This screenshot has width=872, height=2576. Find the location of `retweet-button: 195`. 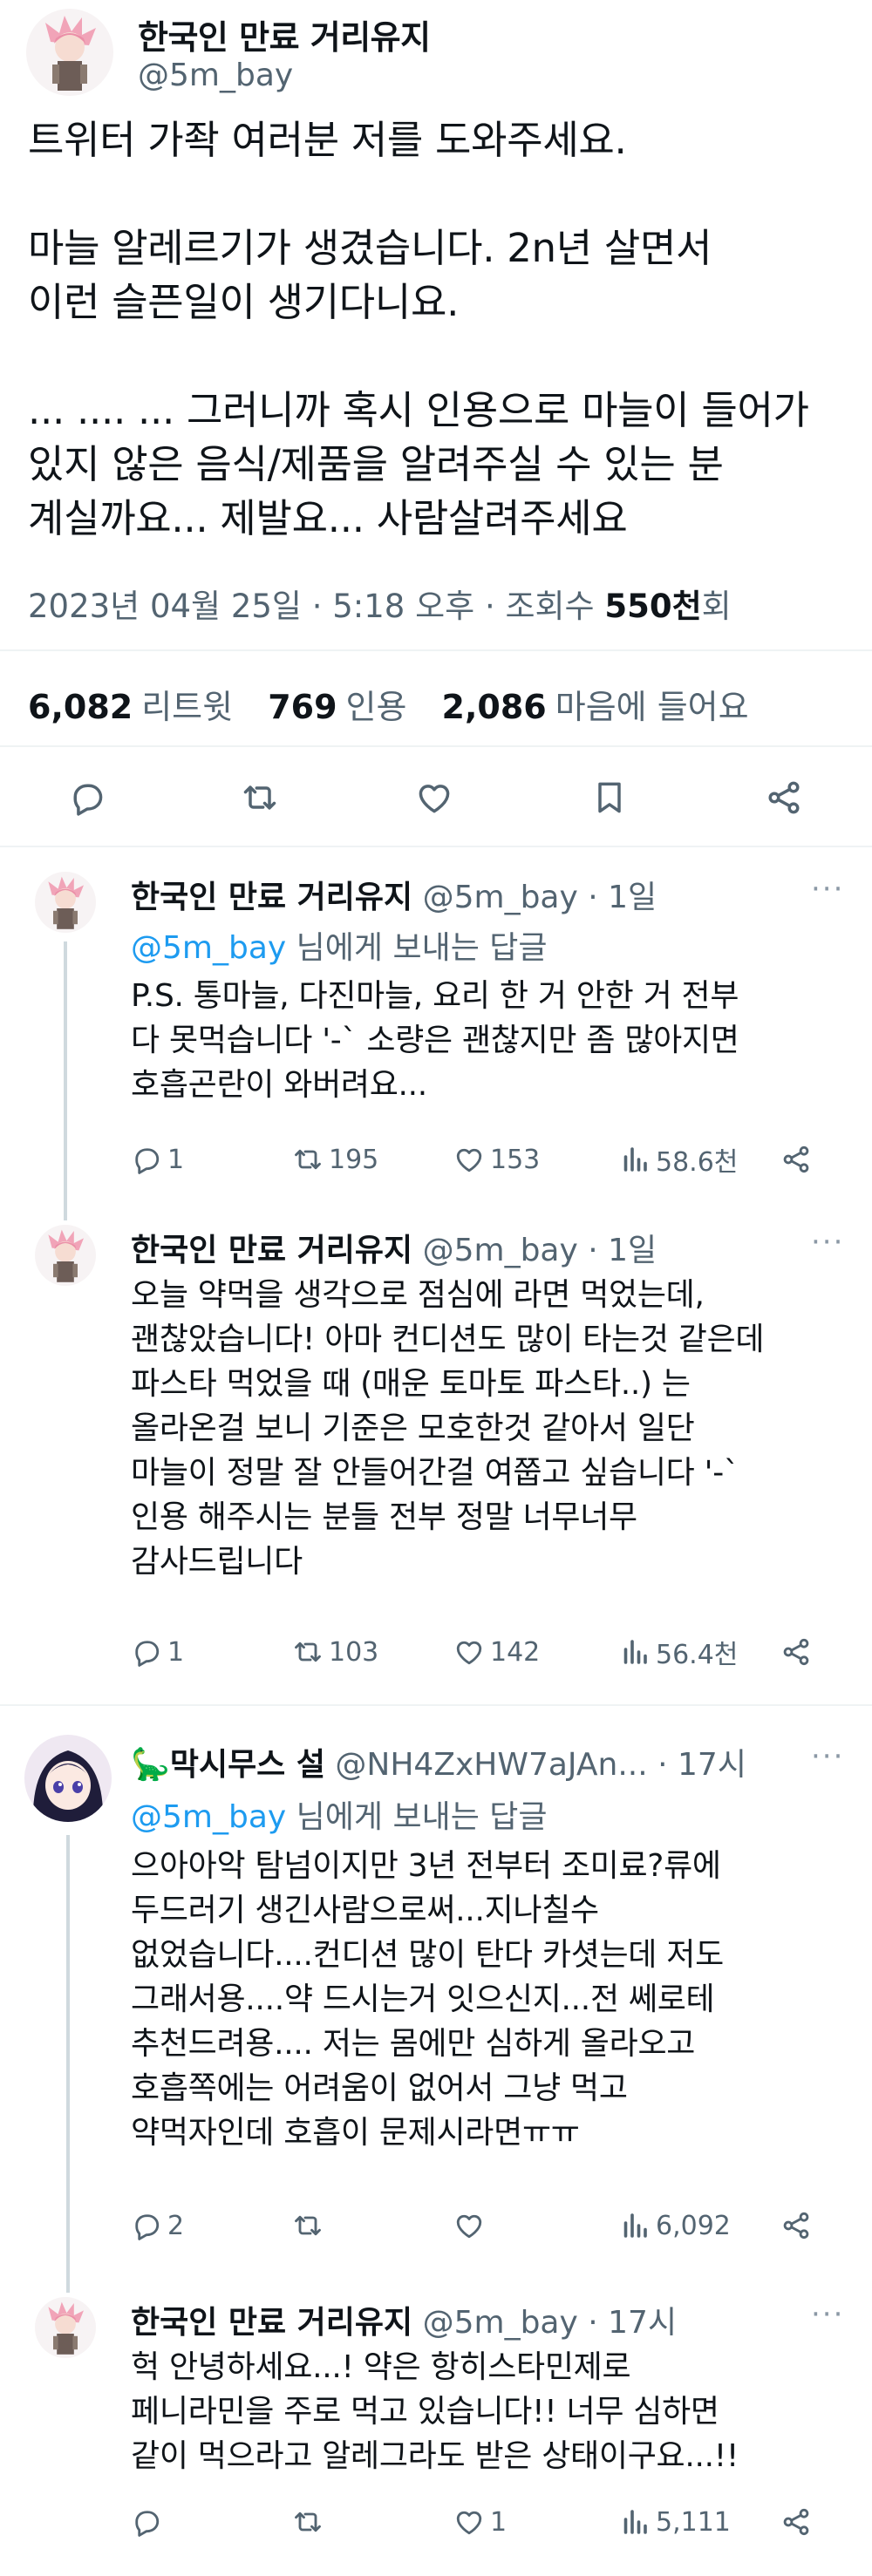

retweet-button: 195 is located at coordinates (335, 1159).